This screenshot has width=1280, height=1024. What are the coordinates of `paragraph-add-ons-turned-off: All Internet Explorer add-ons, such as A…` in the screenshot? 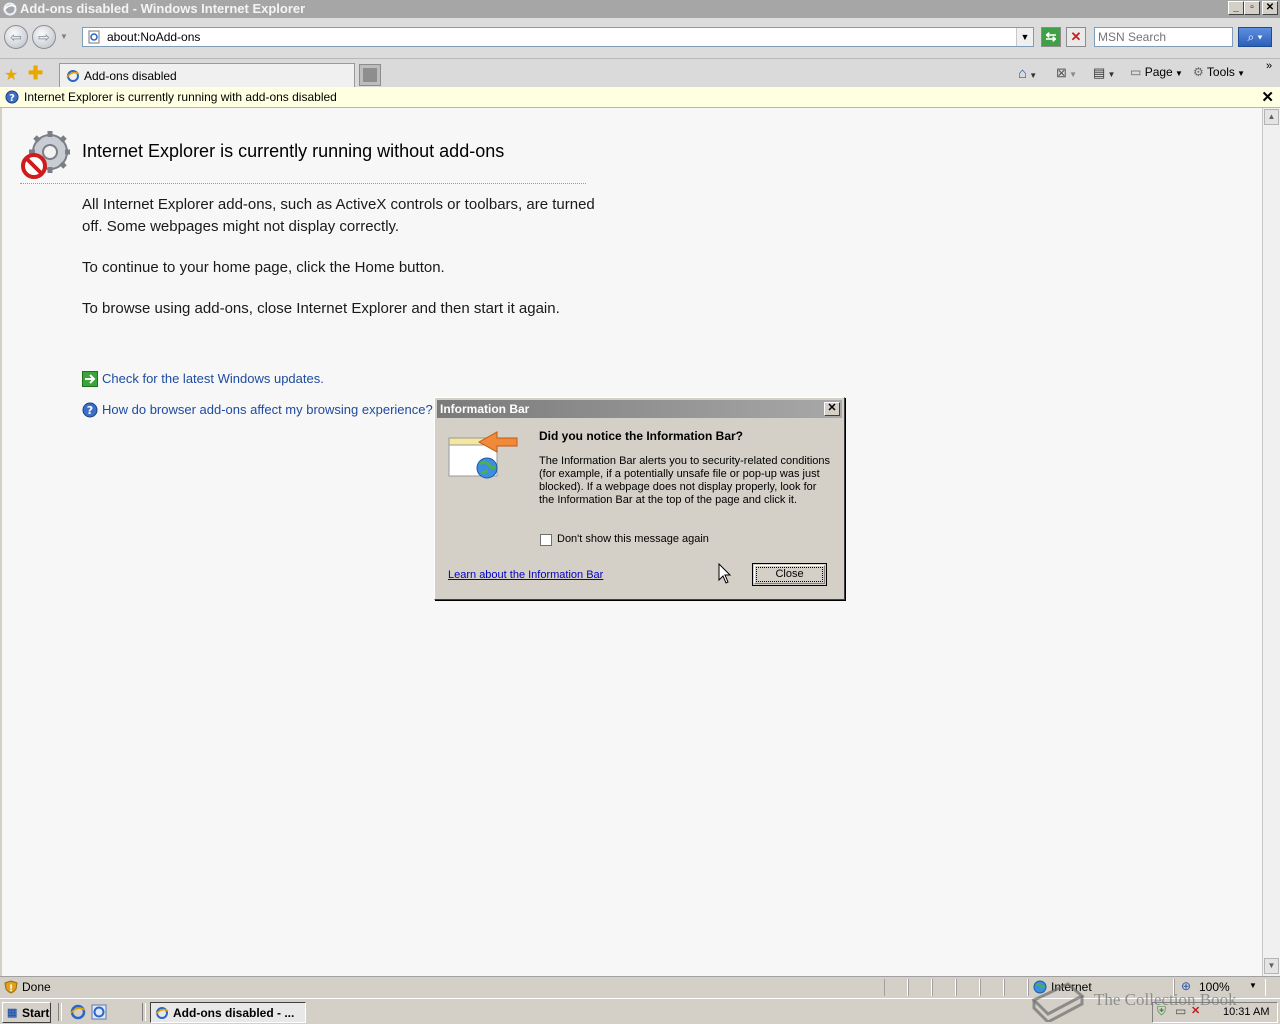 It's located at (338, 215).